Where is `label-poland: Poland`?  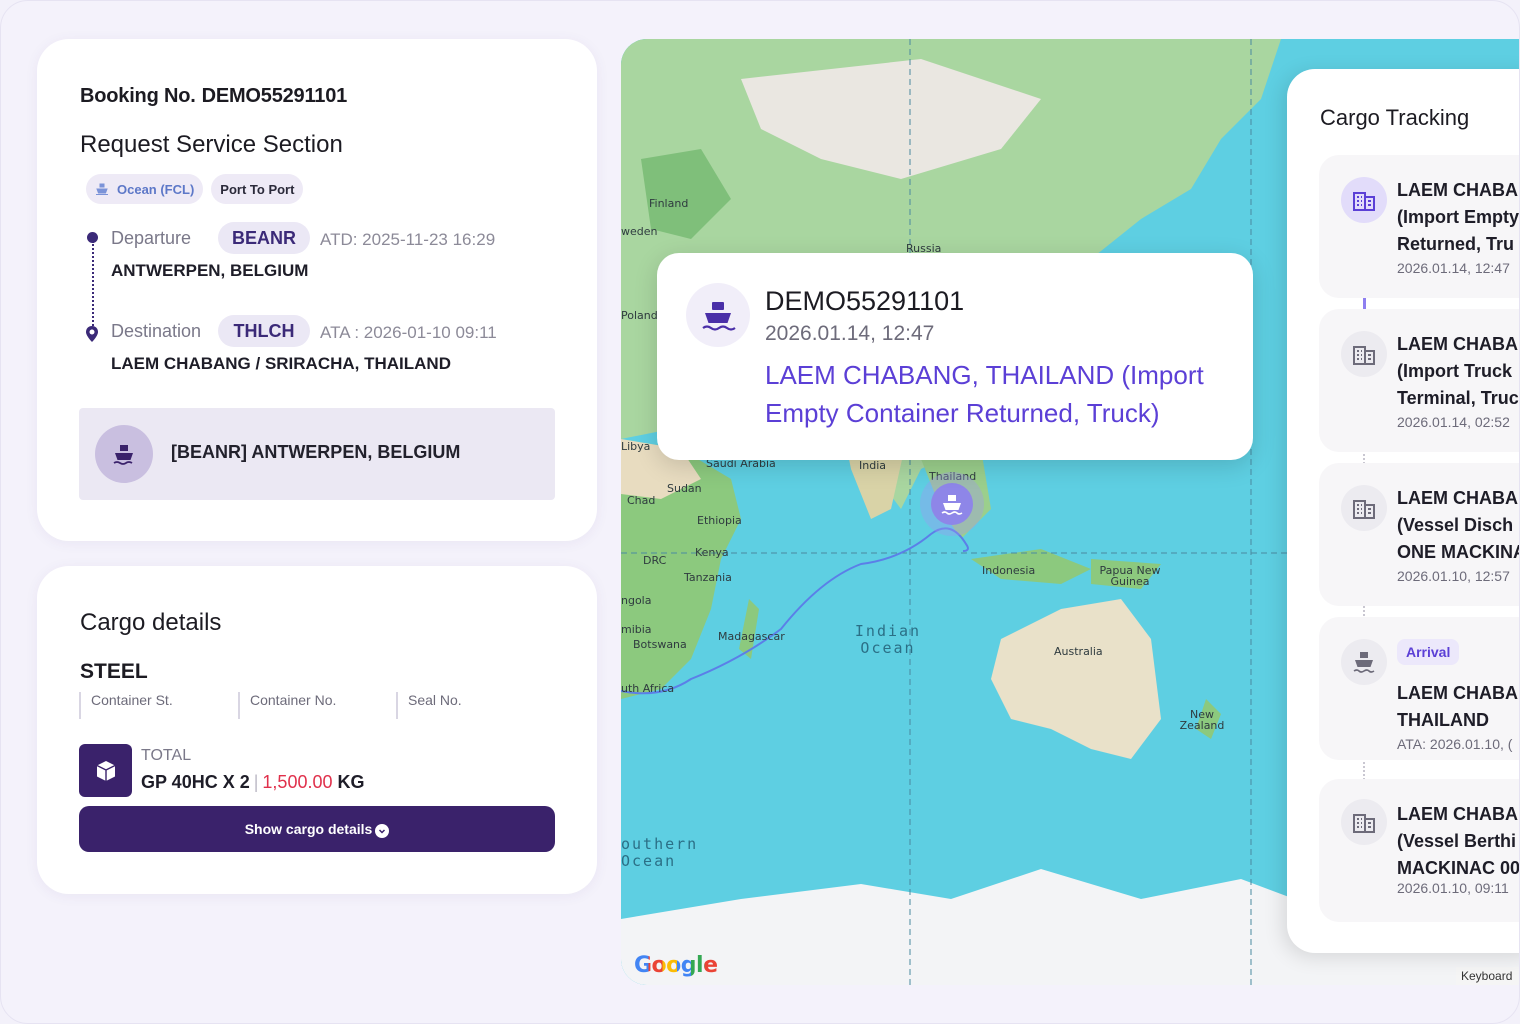
label-poland: Poland is located at coordinates (639, 315).